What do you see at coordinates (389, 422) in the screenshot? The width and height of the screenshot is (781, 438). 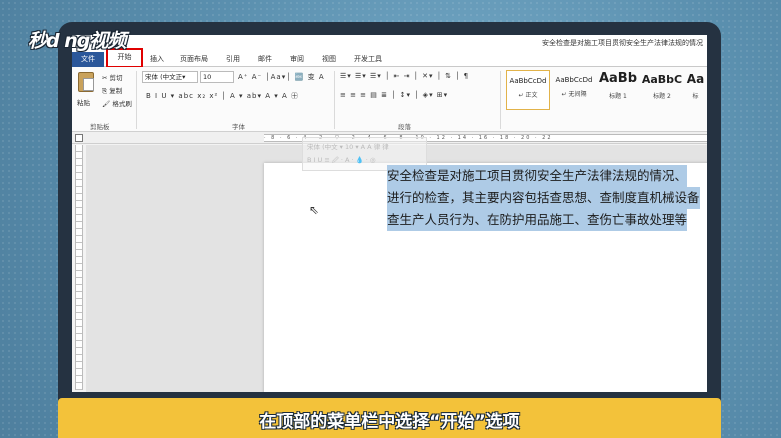 I see `caption-text: 在顶部的菜单栏中选择“开始”选项` at bounding box center [389, 422].